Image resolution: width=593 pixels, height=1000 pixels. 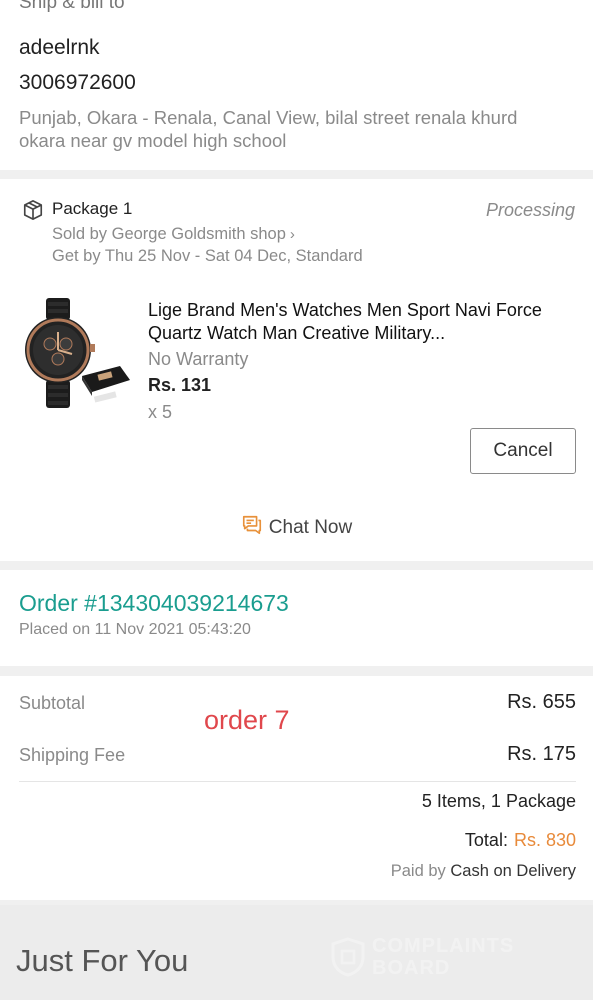 What do you see at coordinates (513, 871) in the screenshot?
I see `payment-method: Cash on Delivery` at bounding box center [513, 871].